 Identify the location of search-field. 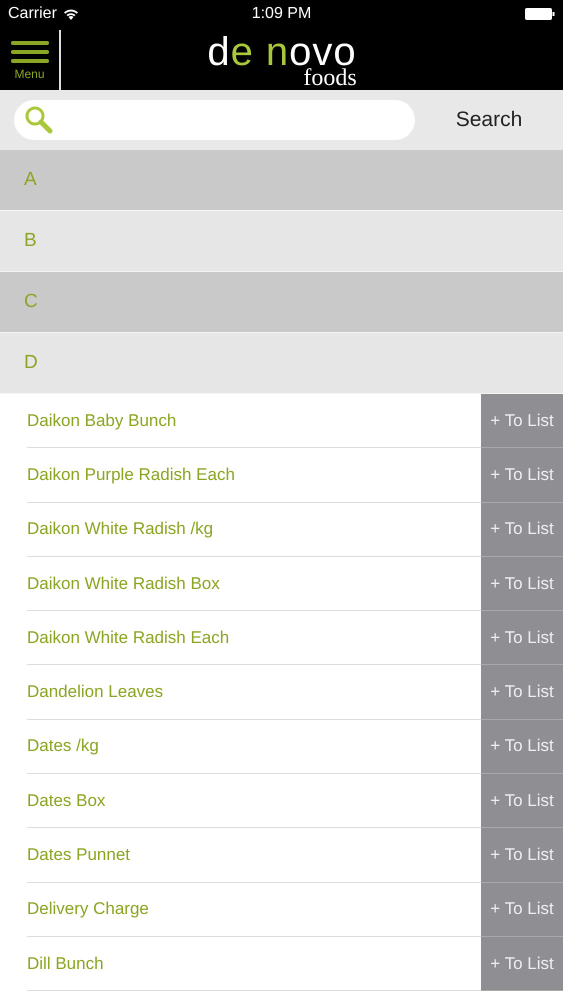
(214, 120).